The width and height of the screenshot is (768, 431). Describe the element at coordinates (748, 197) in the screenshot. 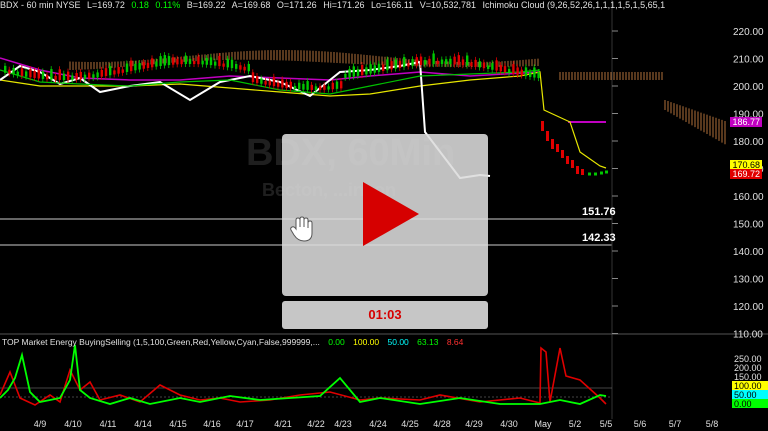

I see `price-tick-label: 160.00` at that location.